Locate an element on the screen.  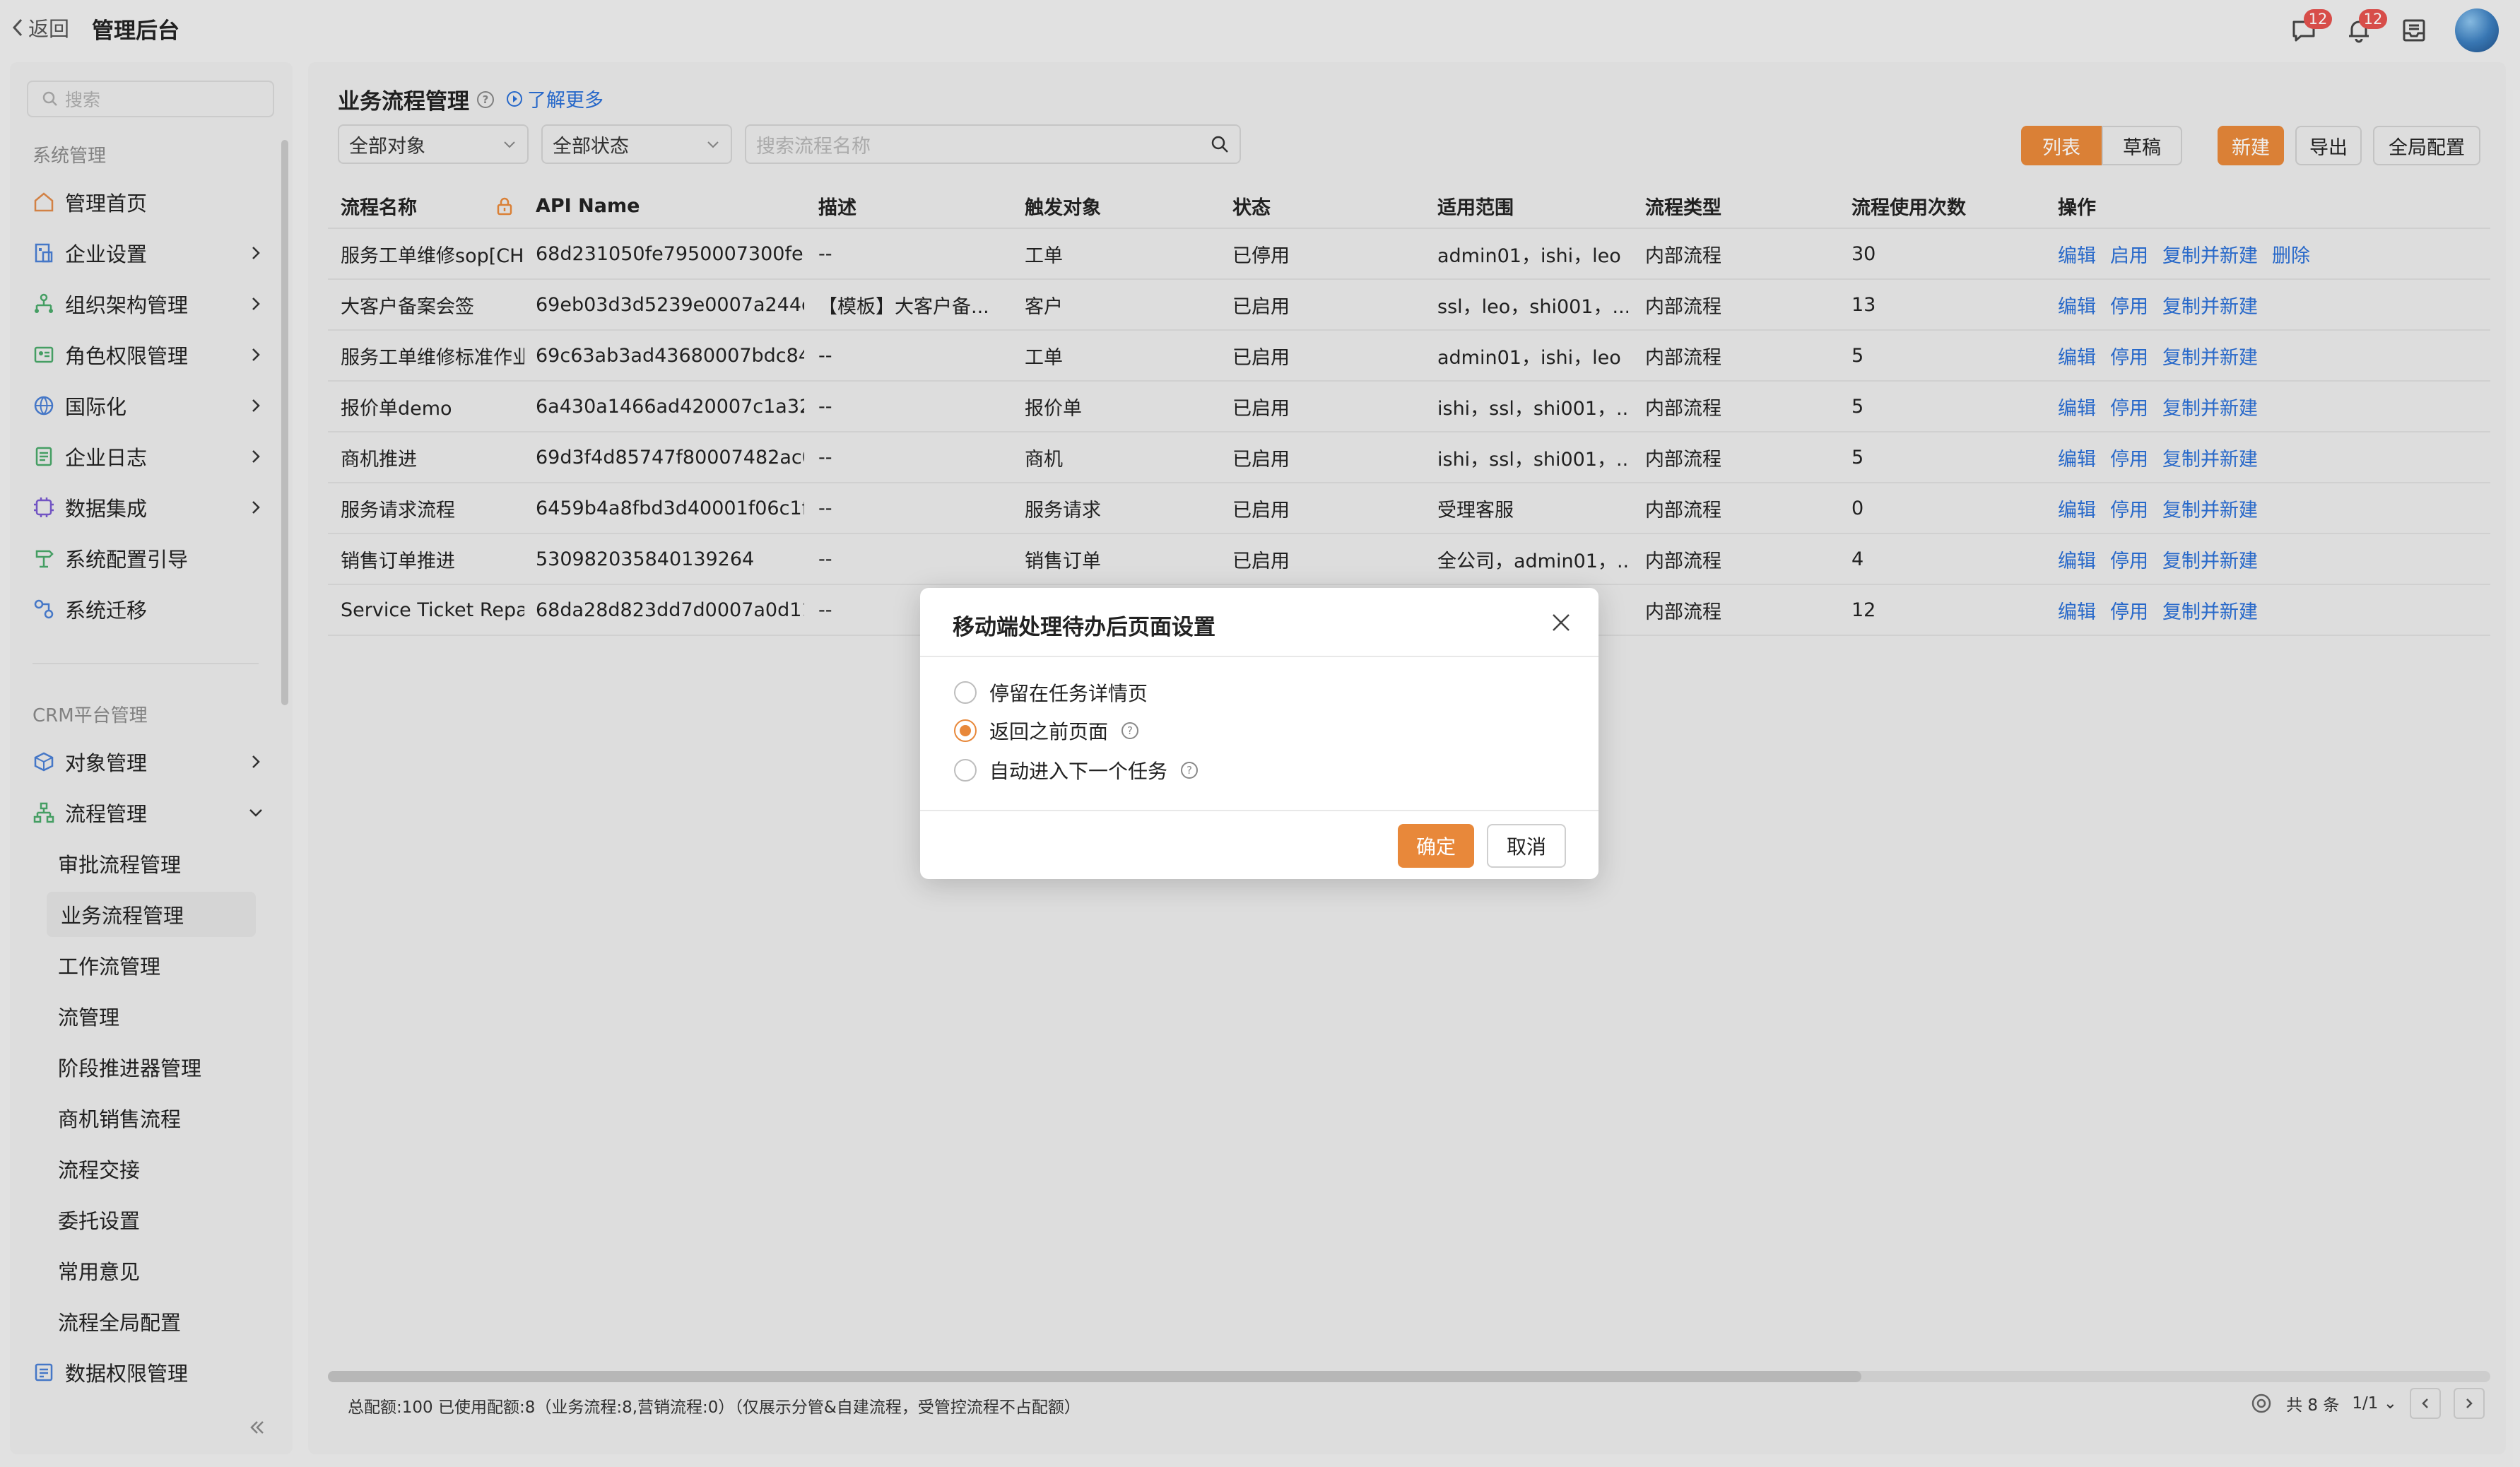
radio-return-previous is located at coordinates (966, 730).